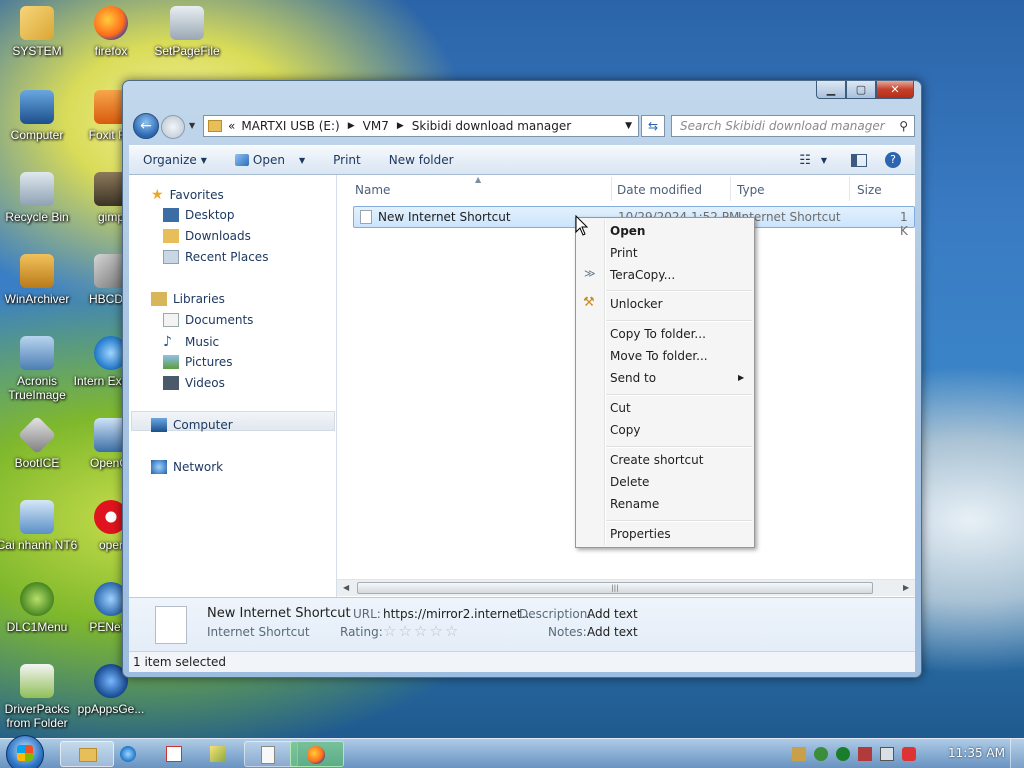  Describe the element at coordinates (861, 90) in the screenshot. I see `maximize-button: ▢` at that location.